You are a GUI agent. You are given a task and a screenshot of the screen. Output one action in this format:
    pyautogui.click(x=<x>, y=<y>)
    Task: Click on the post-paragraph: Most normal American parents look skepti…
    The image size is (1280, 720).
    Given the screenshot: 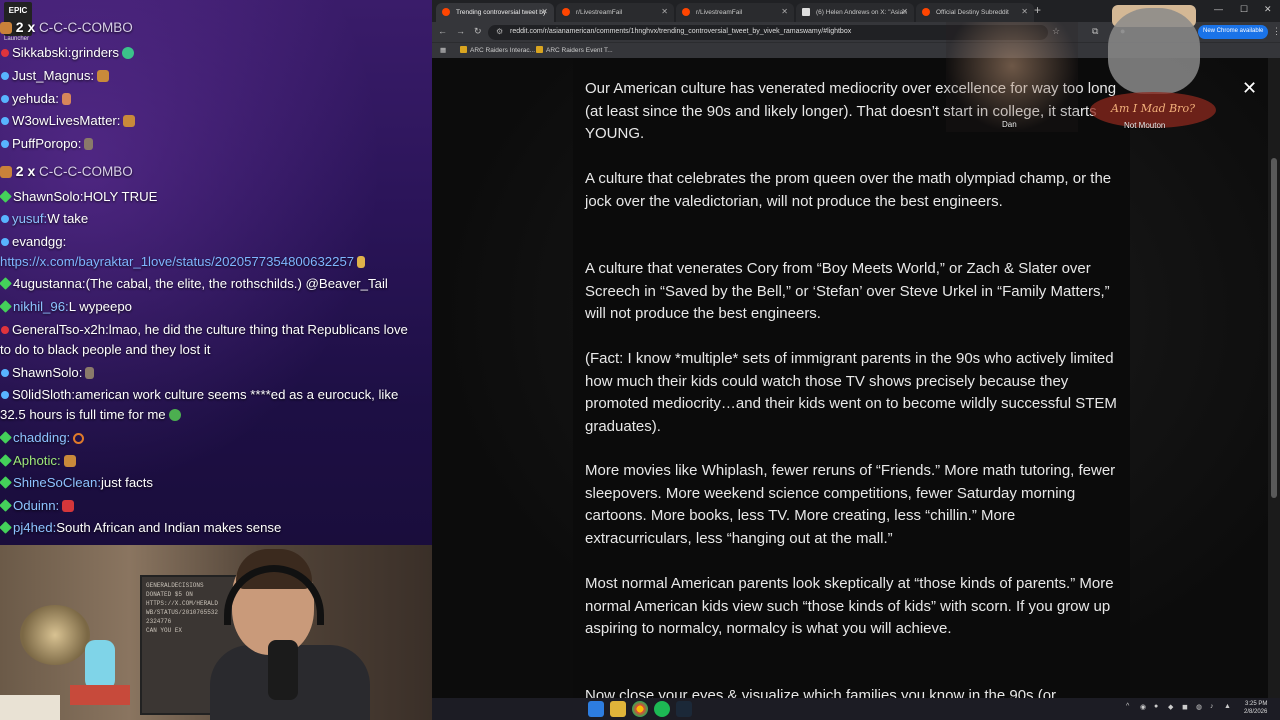 What is the action you would take?
    pyautogui.click(x=849, y=606)
    